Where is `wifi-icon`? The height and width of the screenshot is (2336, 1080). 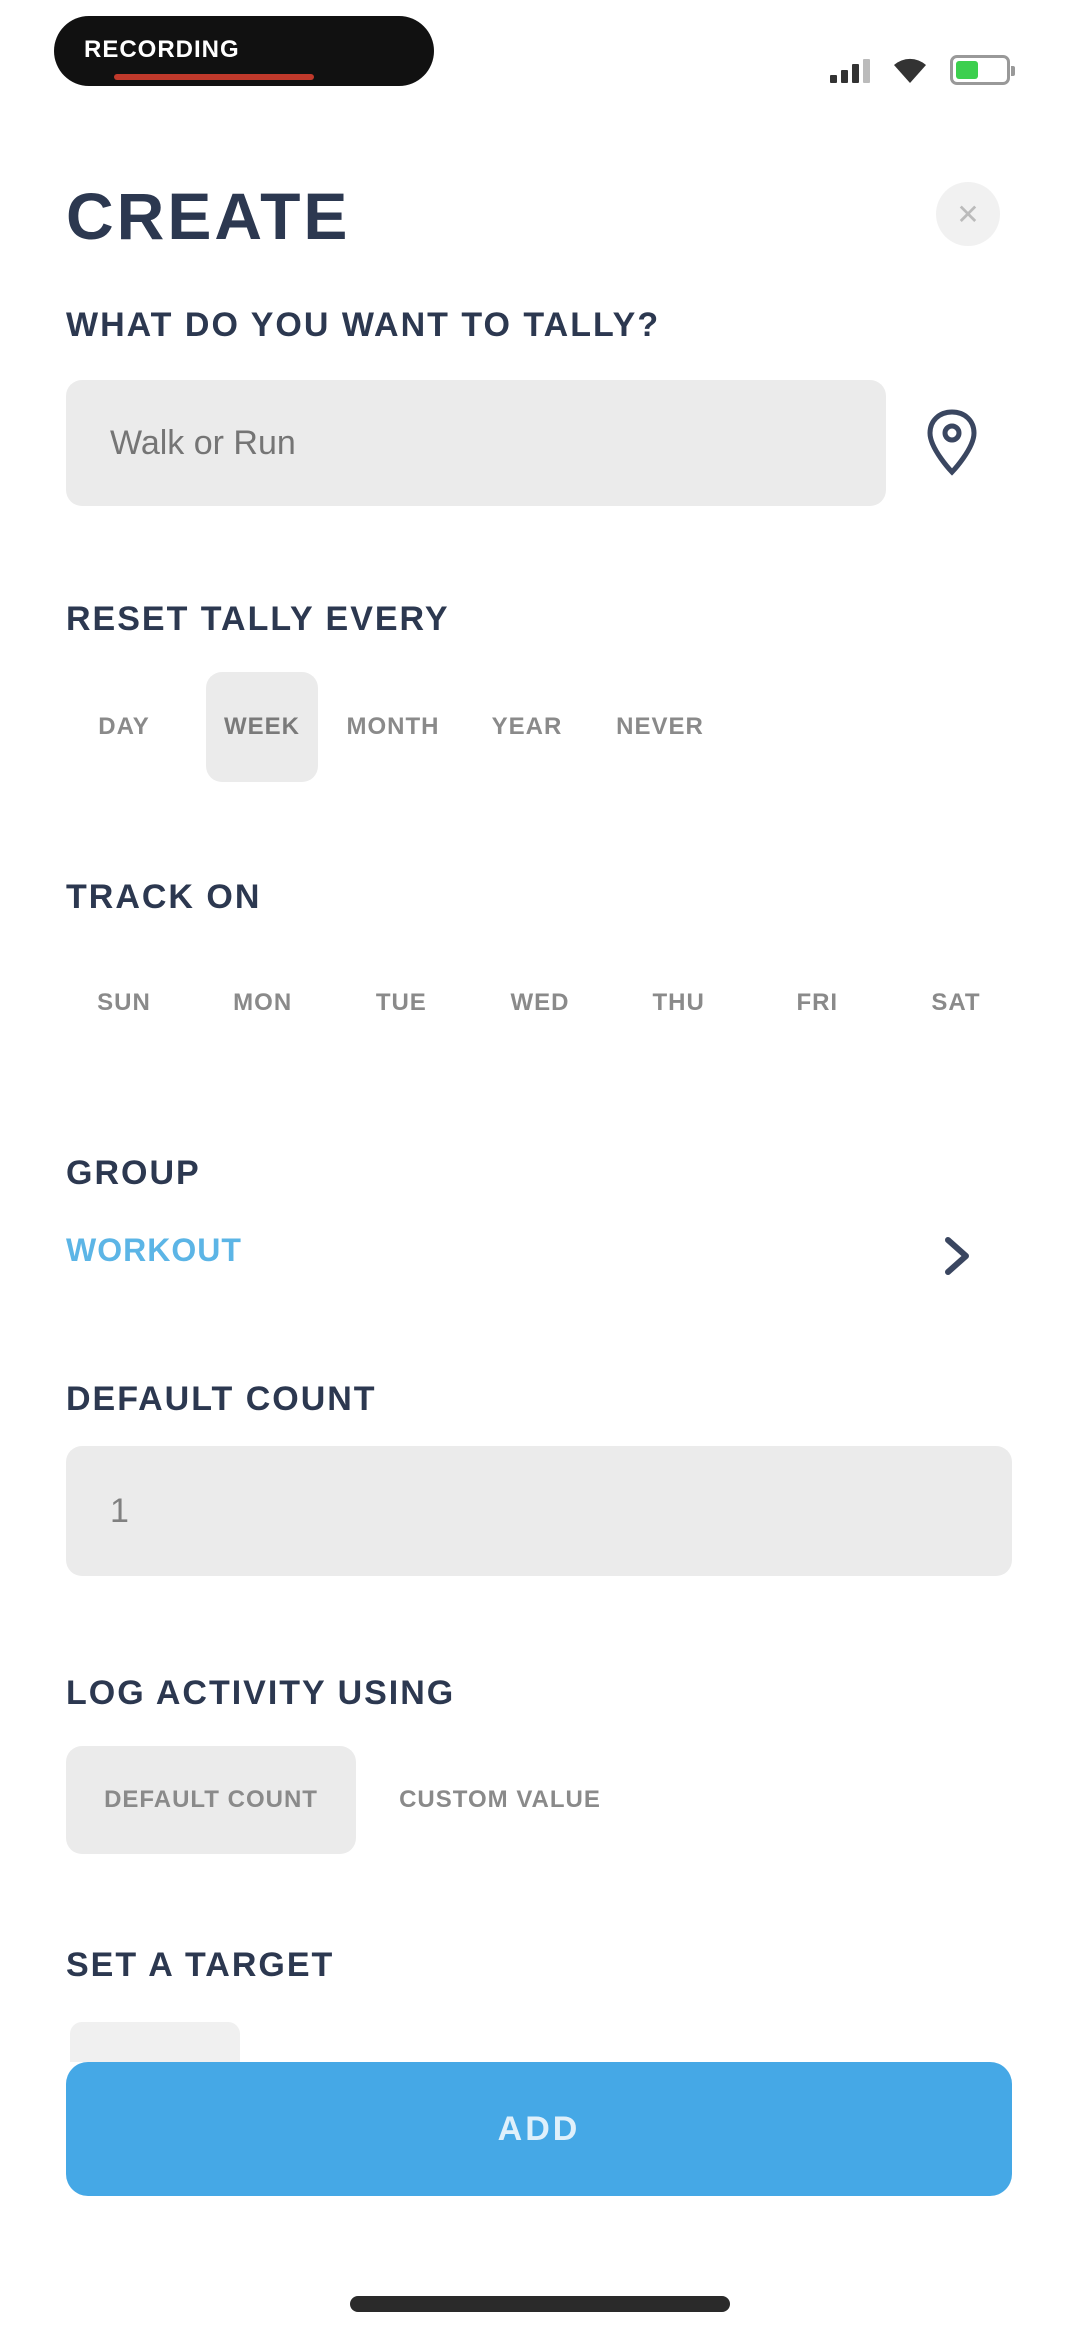 wifi-icon is located at coordinates (910, 70).